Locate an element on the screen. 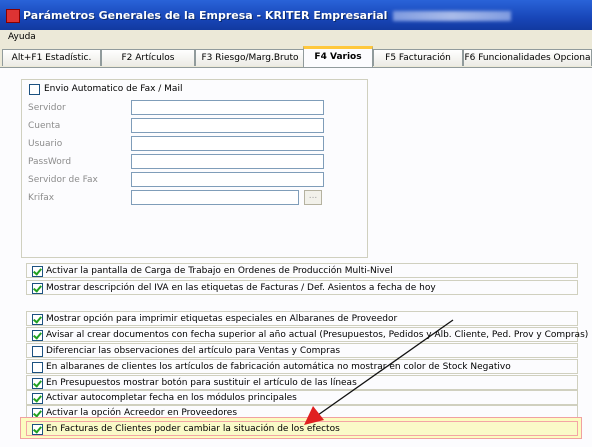 This screenshot has width=592, height=447. fax-auto-checkbox is located at coordinates (34, 89).